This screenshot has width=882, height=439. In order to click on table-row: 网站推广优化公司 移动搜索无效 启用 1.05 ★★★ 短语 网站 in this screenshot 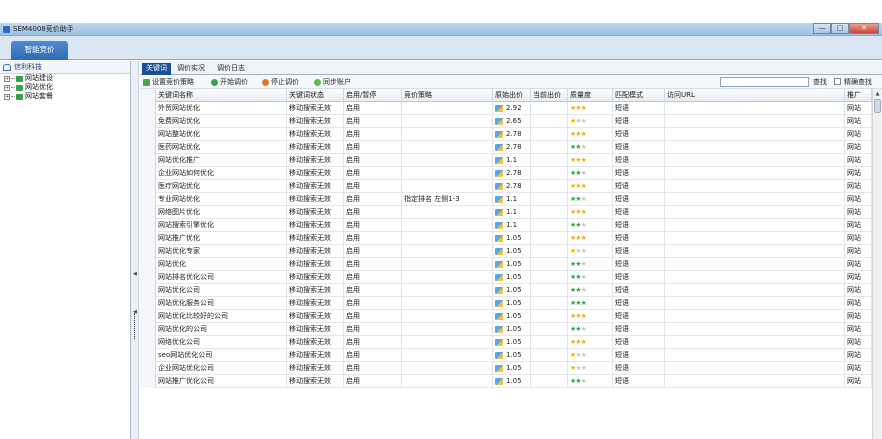, I will do `click(511, 381)`.